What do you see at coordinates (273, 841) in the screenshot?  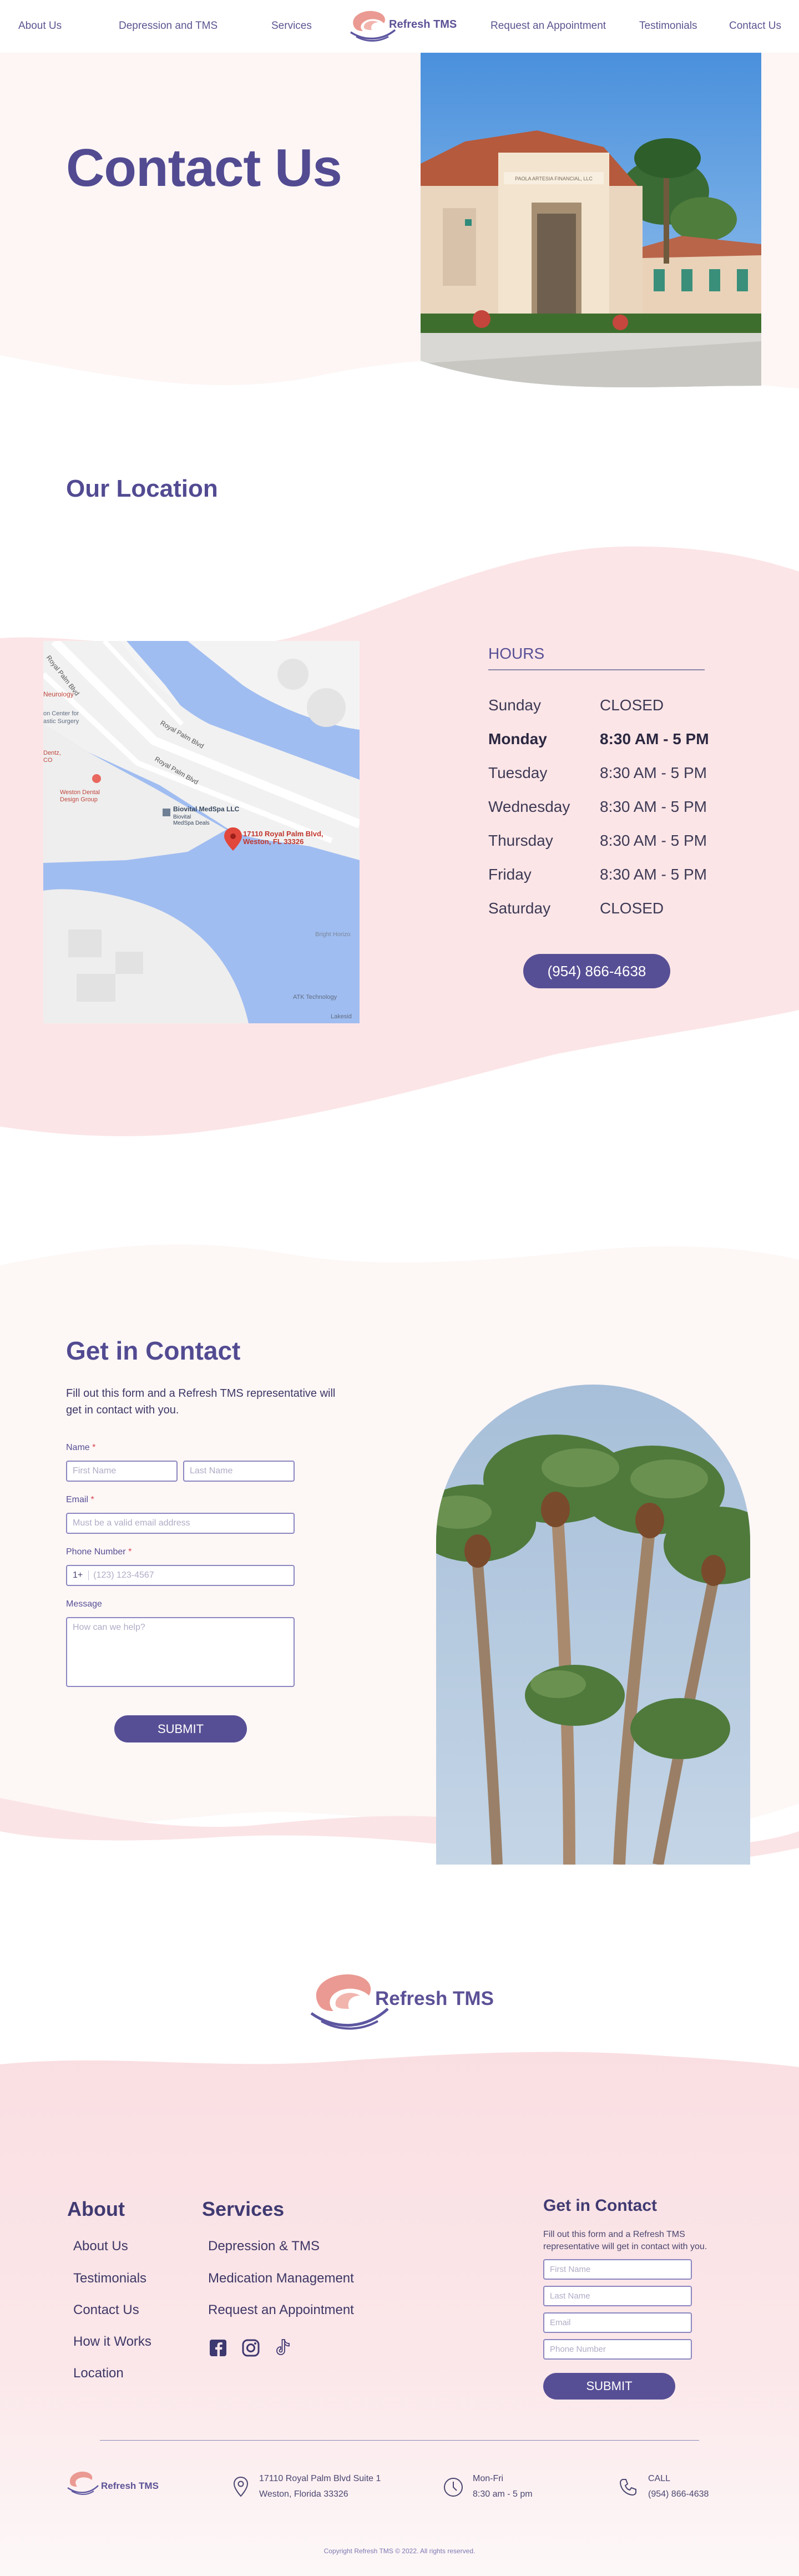 I see `map-pin-label: Weston, FL 33326` at bounding box center [273, 841].